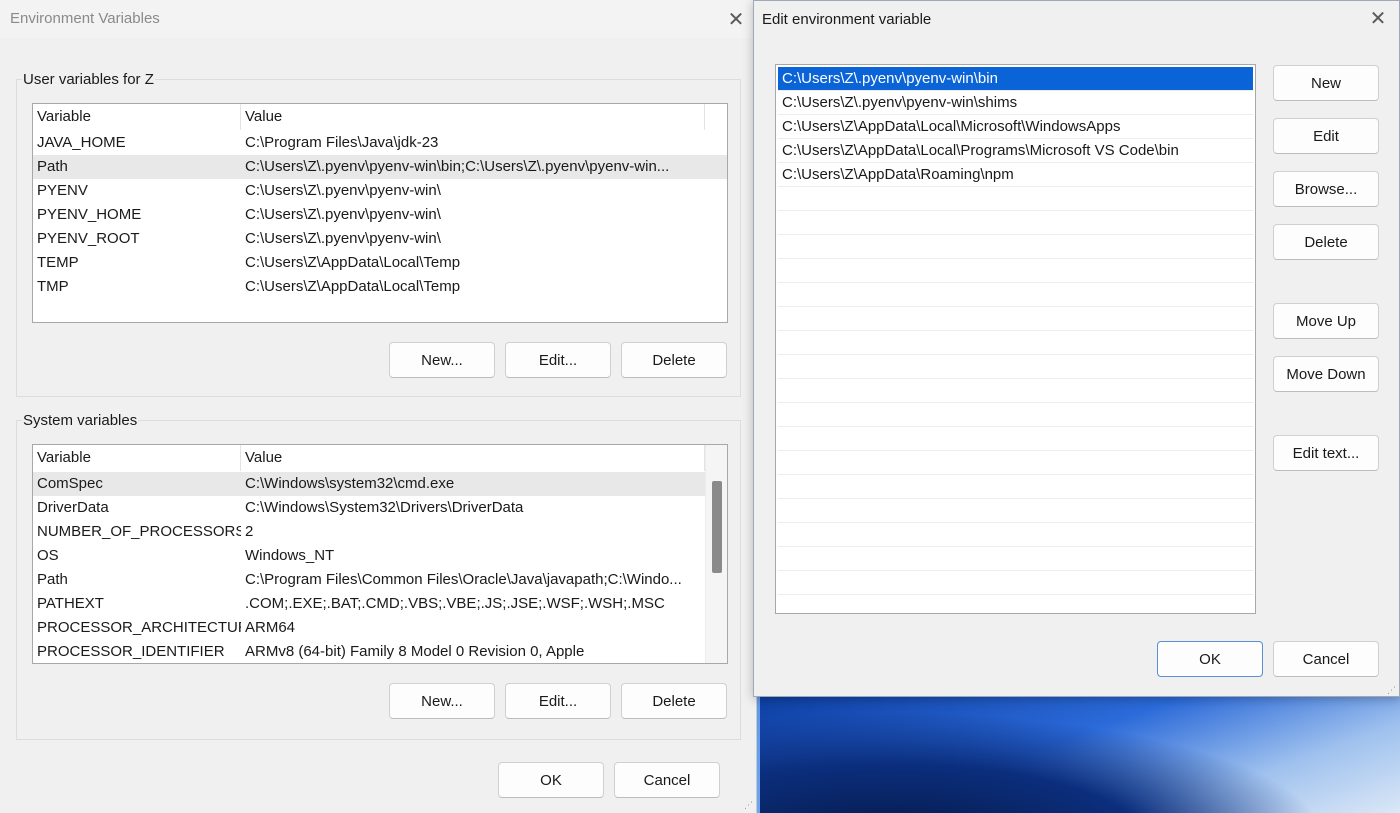 The width and height of the screenshot is (1400, 813). I want to click on variable-name-cell: DriverData, so click(73, 507).